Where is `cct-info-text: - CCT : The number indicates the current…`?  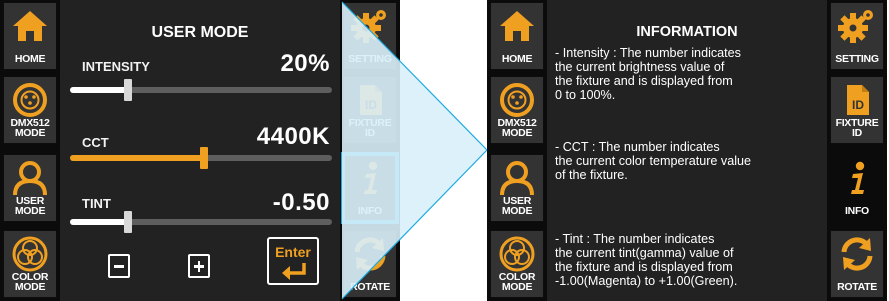
cct-info-text: - CCT : The number indicates the current… is located at coordinates (653, 161).